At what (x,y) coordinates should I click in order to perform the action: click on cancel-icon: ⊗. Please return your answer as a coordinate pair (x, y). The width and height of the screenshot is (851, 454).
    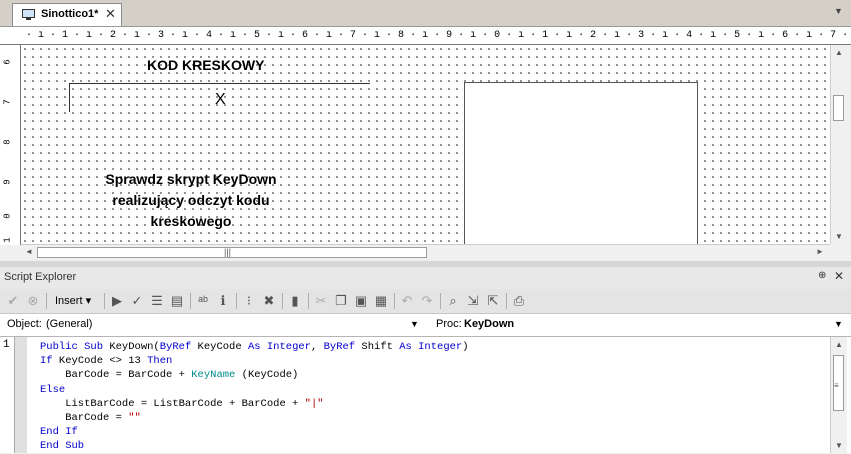
    Looking at the image, I should click on (33, 301).